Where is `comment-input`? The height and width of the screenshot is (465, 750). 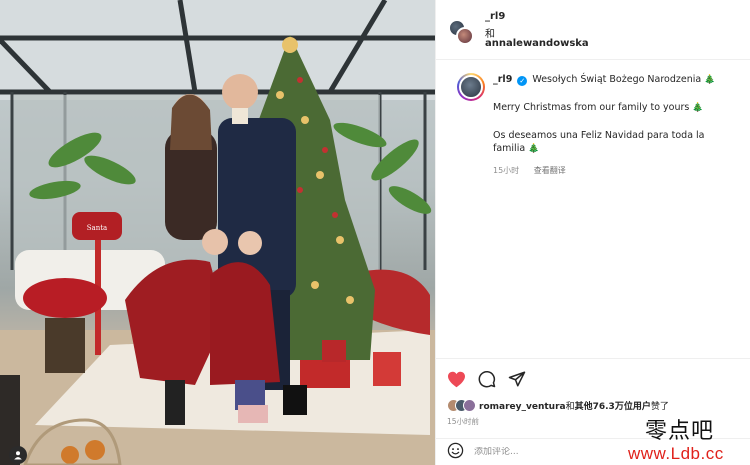 comment-input is located at coordinates (549, 452).